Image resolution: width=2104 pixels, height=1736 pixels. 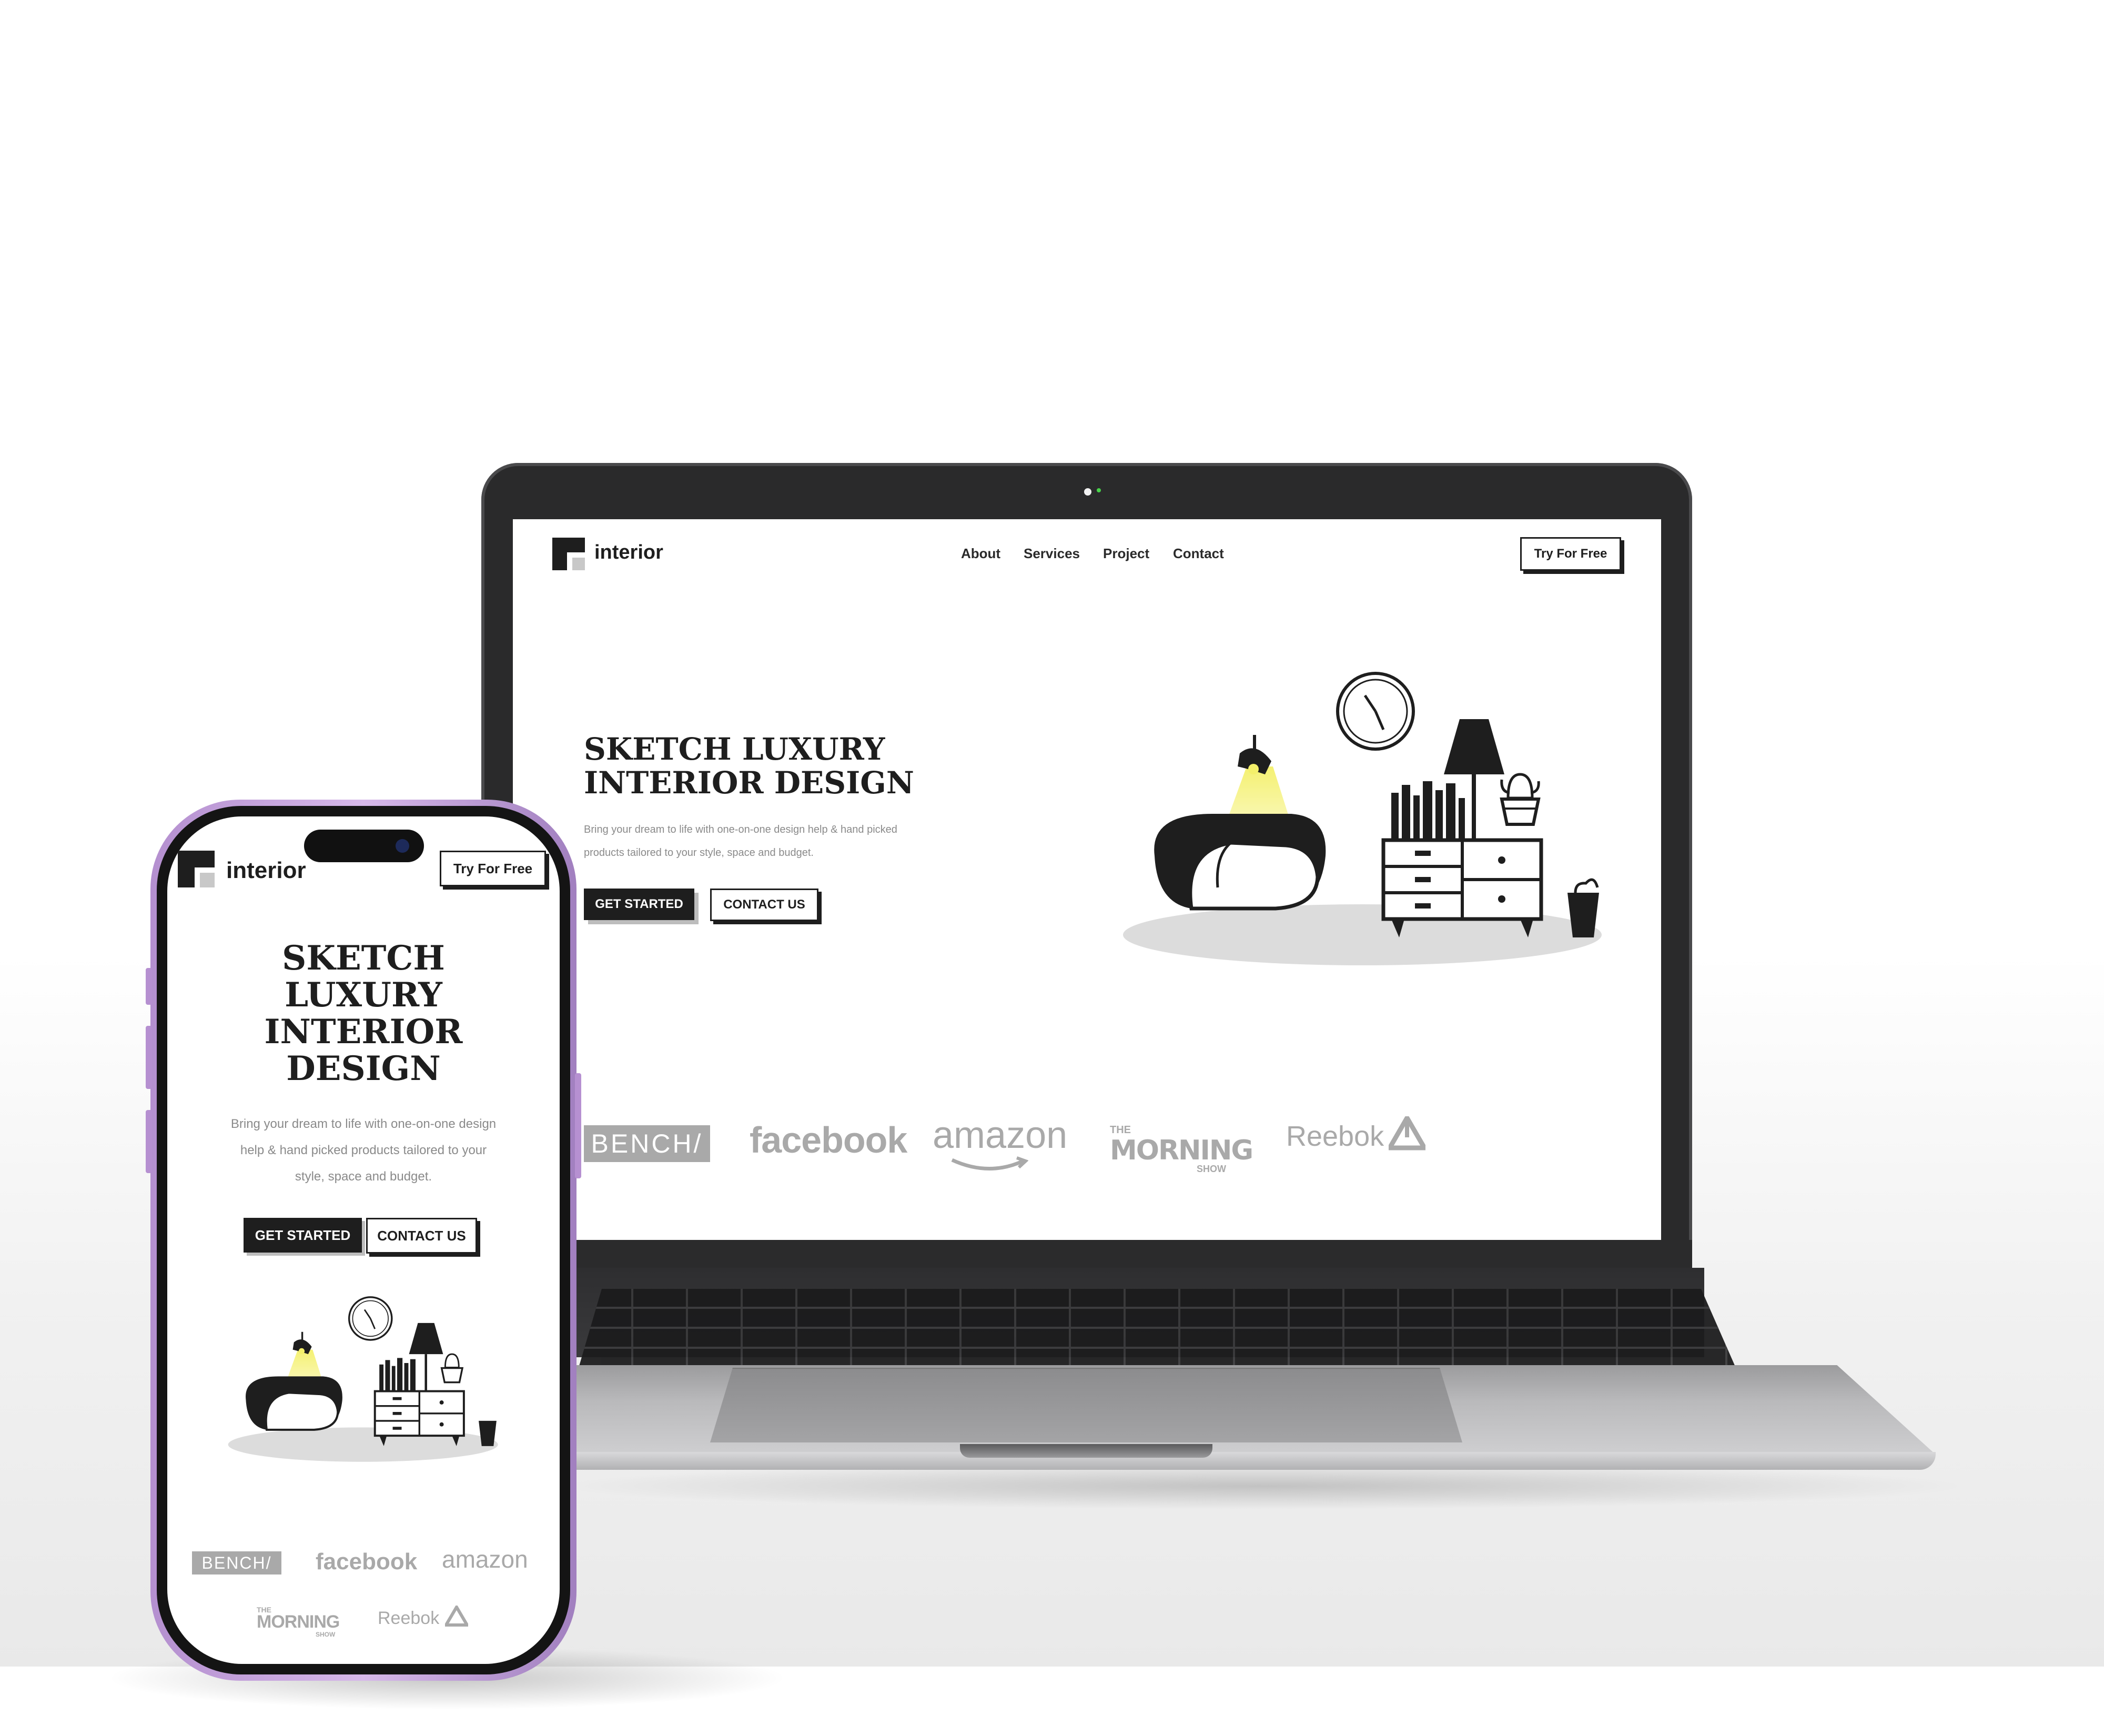 What do you see at coordinates (149, 986) in the screenshot?
I see `phone-silent-switch` at bounding box center [149, 986].